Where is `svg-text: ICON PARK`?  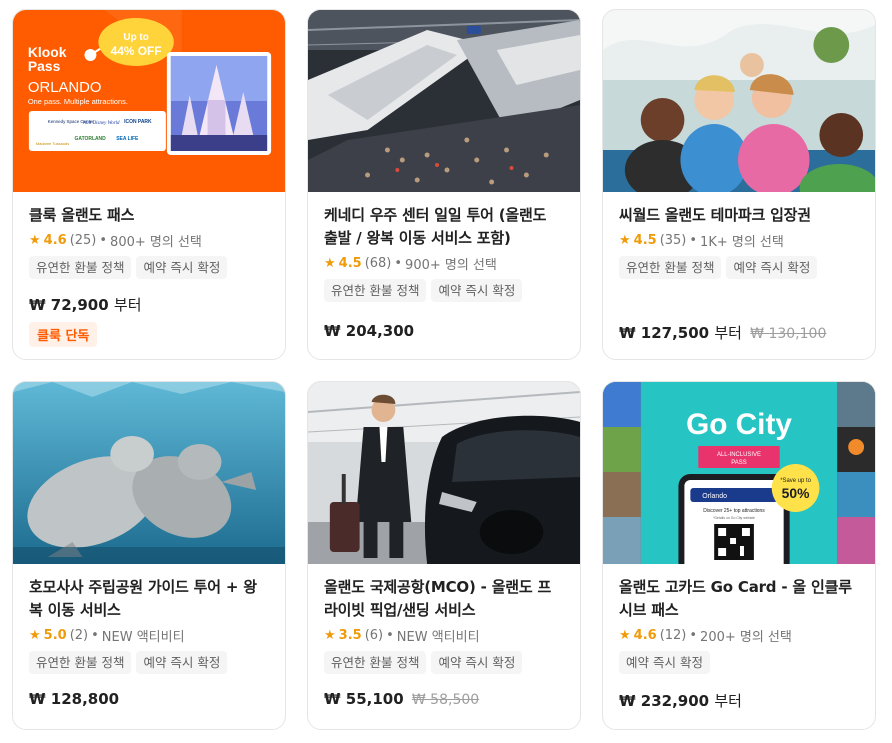
svg-text: ICON PARK is located at coordinates (138, 122).